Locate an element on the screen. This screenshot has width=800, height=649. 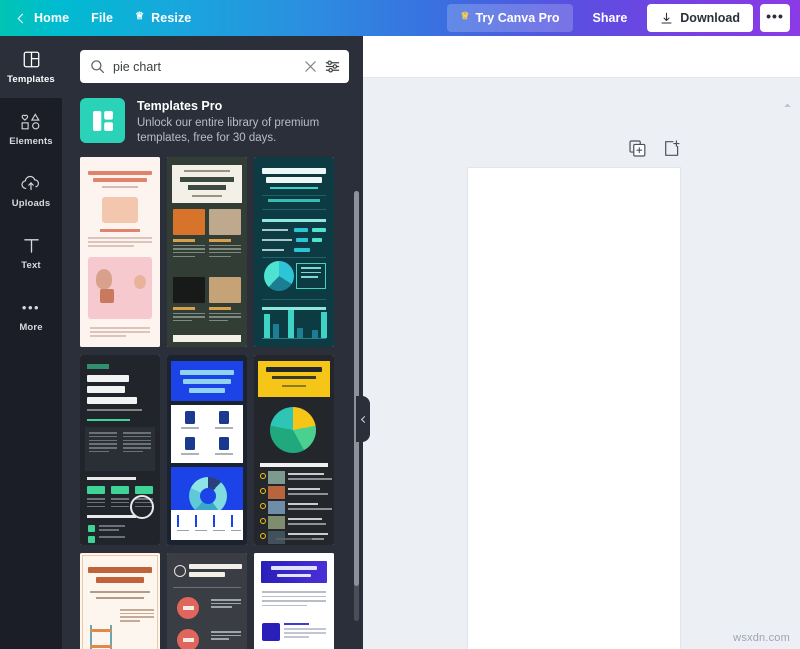
panel-scrollbar-thumb is located at coordinates (356, 388).